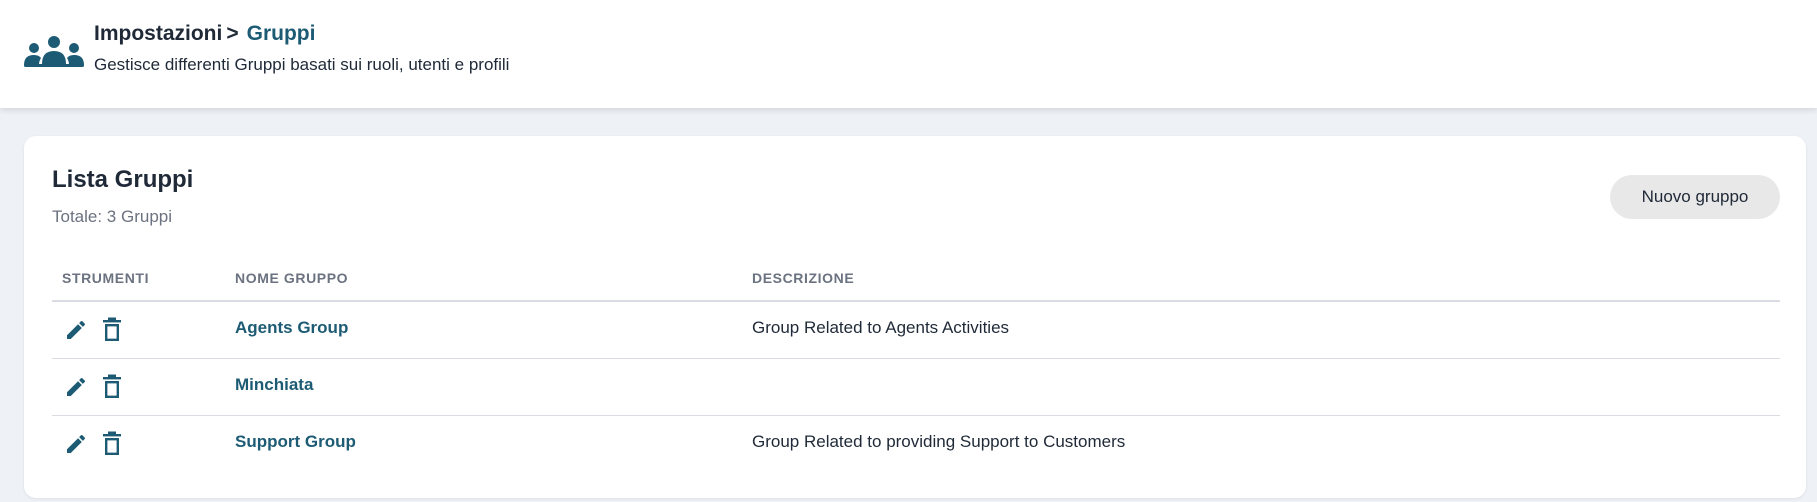  Describe the element at coordinates (106, 278) in the screenshot. I see `column-header-tools: STRUMENTI` at that location.